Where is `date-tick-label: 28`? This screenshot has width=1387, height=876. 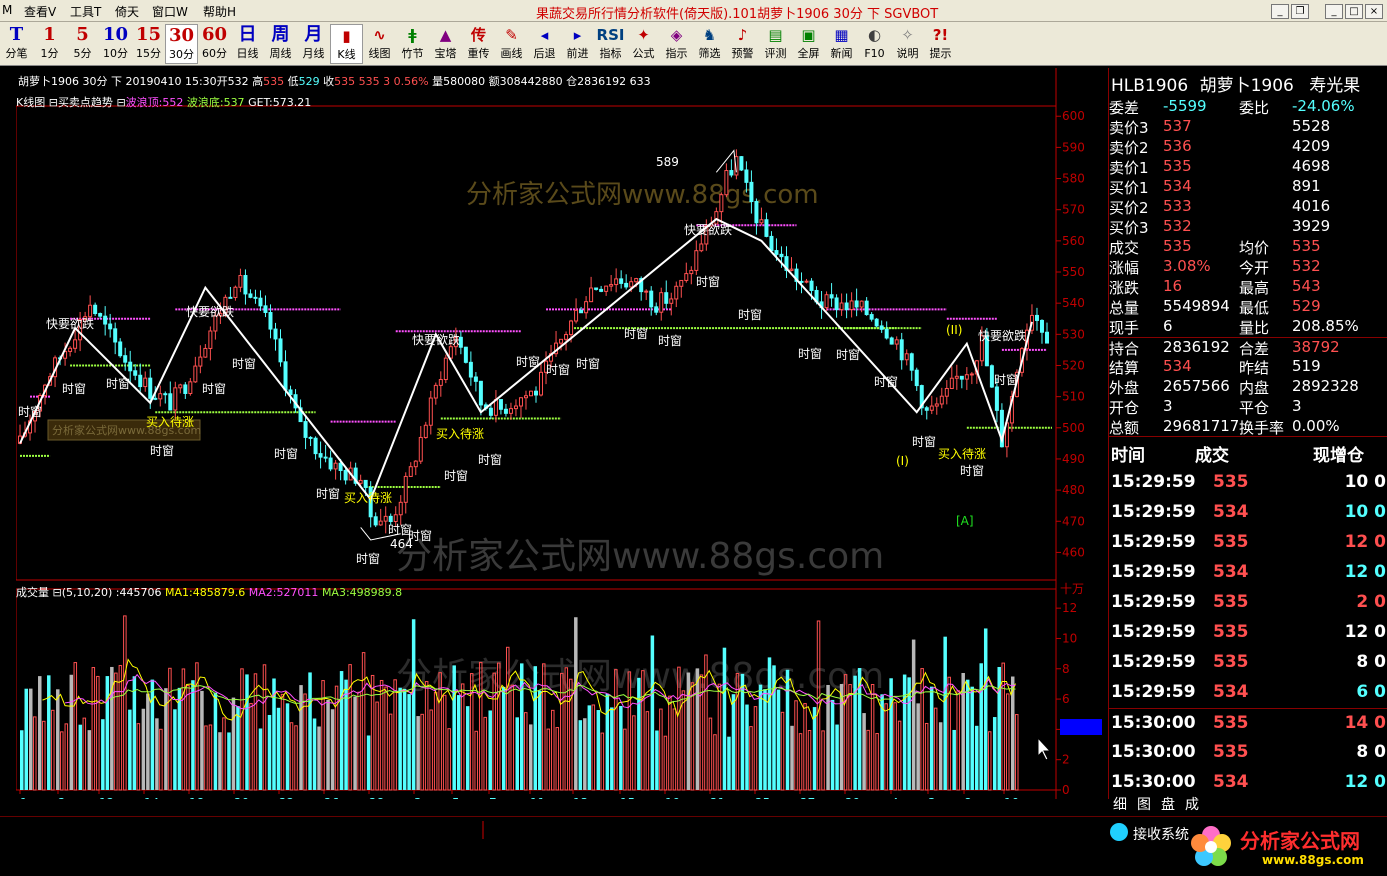 date-tick-label: 28 is located at coordinates (376, 797).